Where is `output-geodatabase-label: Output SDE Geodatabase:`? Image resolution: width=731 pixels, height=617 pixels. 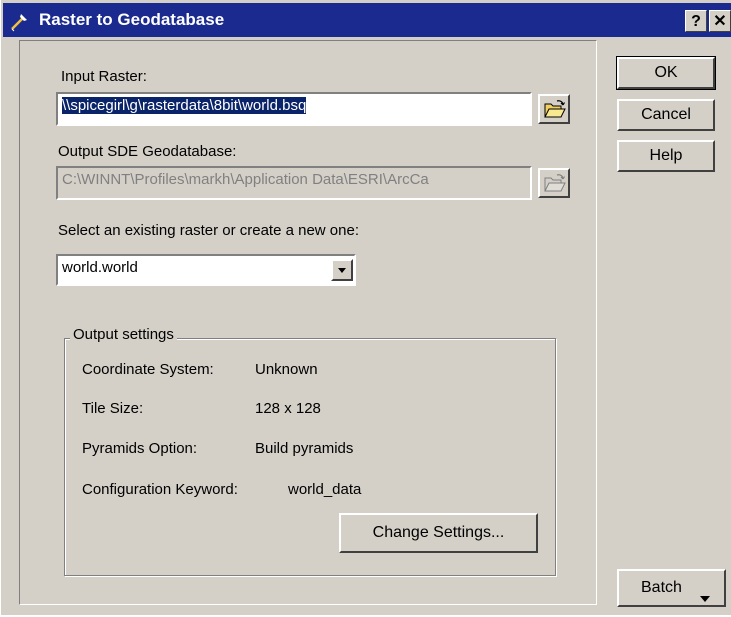
output-geodatabase-label: Output SDE Geodatabase: is located at coordinates (147, 151).